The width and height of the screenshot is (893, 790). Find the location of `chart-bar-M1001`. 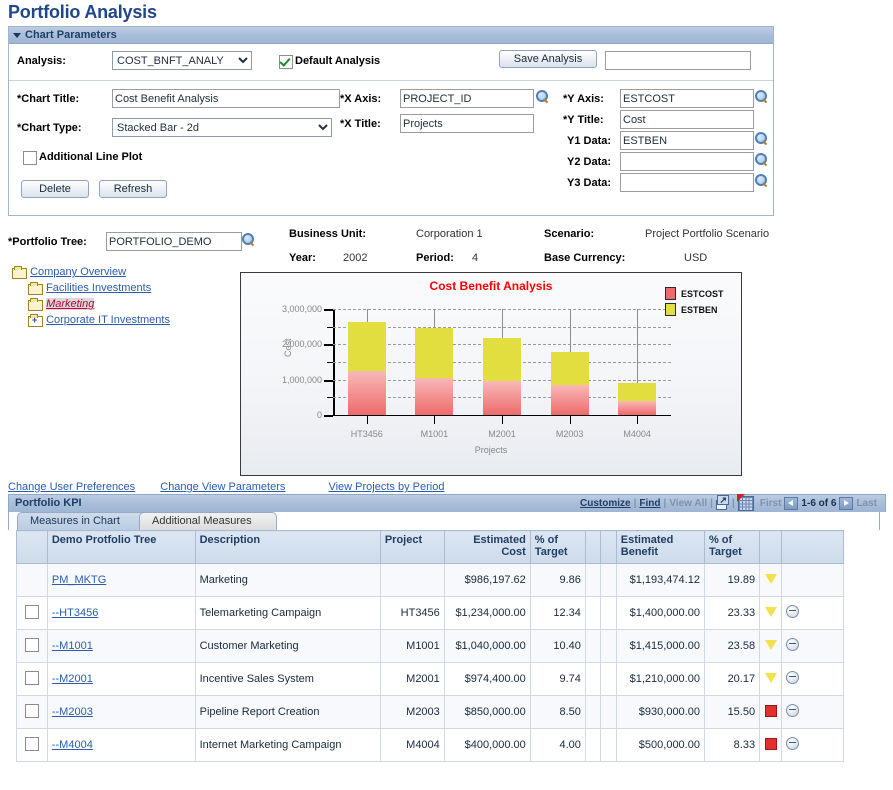

chart-bar-M1001 is located at coordinates (434, 371).